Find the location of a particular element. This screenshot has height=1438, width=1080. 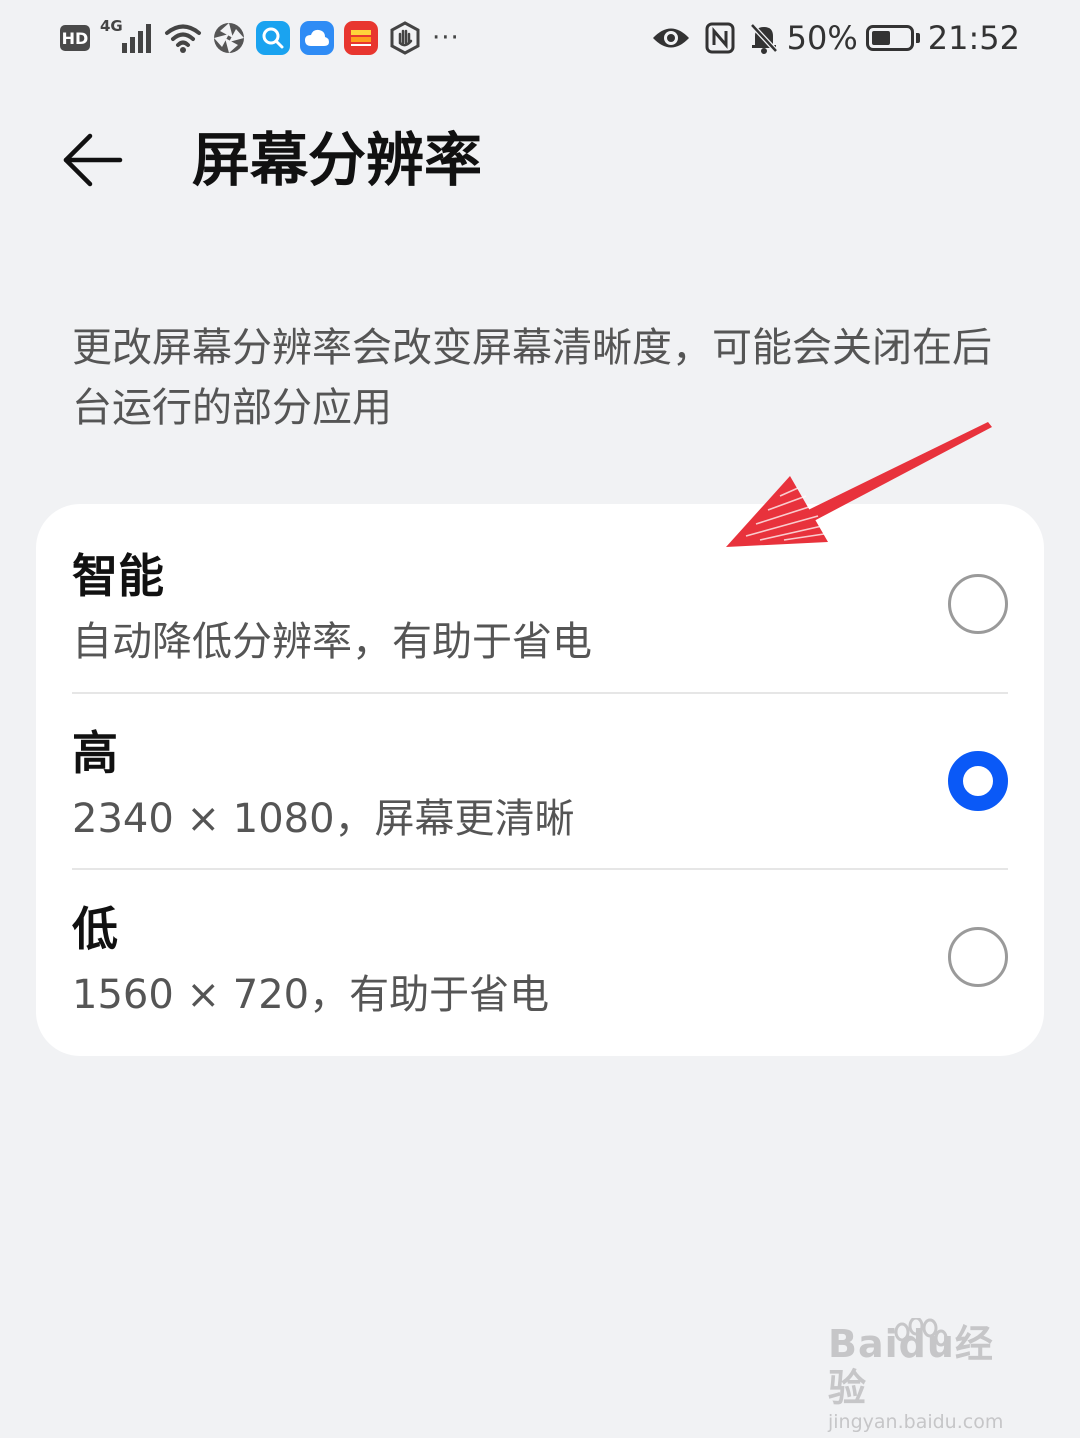

watermark-url: jingyan.baidu.com is located at coordinates (916, 1422).